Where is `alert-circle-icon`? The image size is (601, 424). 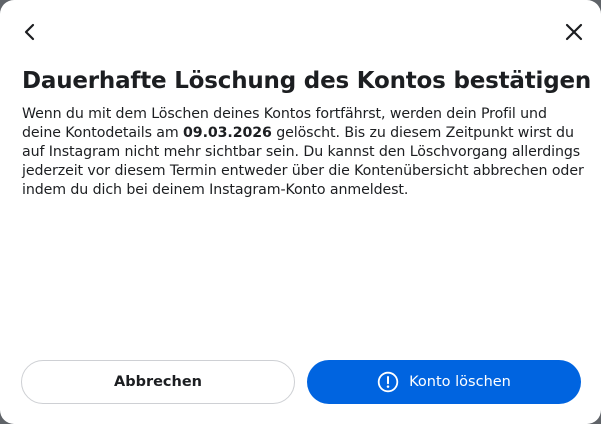
alert-circle-icon is located at coordinates (388, 382).